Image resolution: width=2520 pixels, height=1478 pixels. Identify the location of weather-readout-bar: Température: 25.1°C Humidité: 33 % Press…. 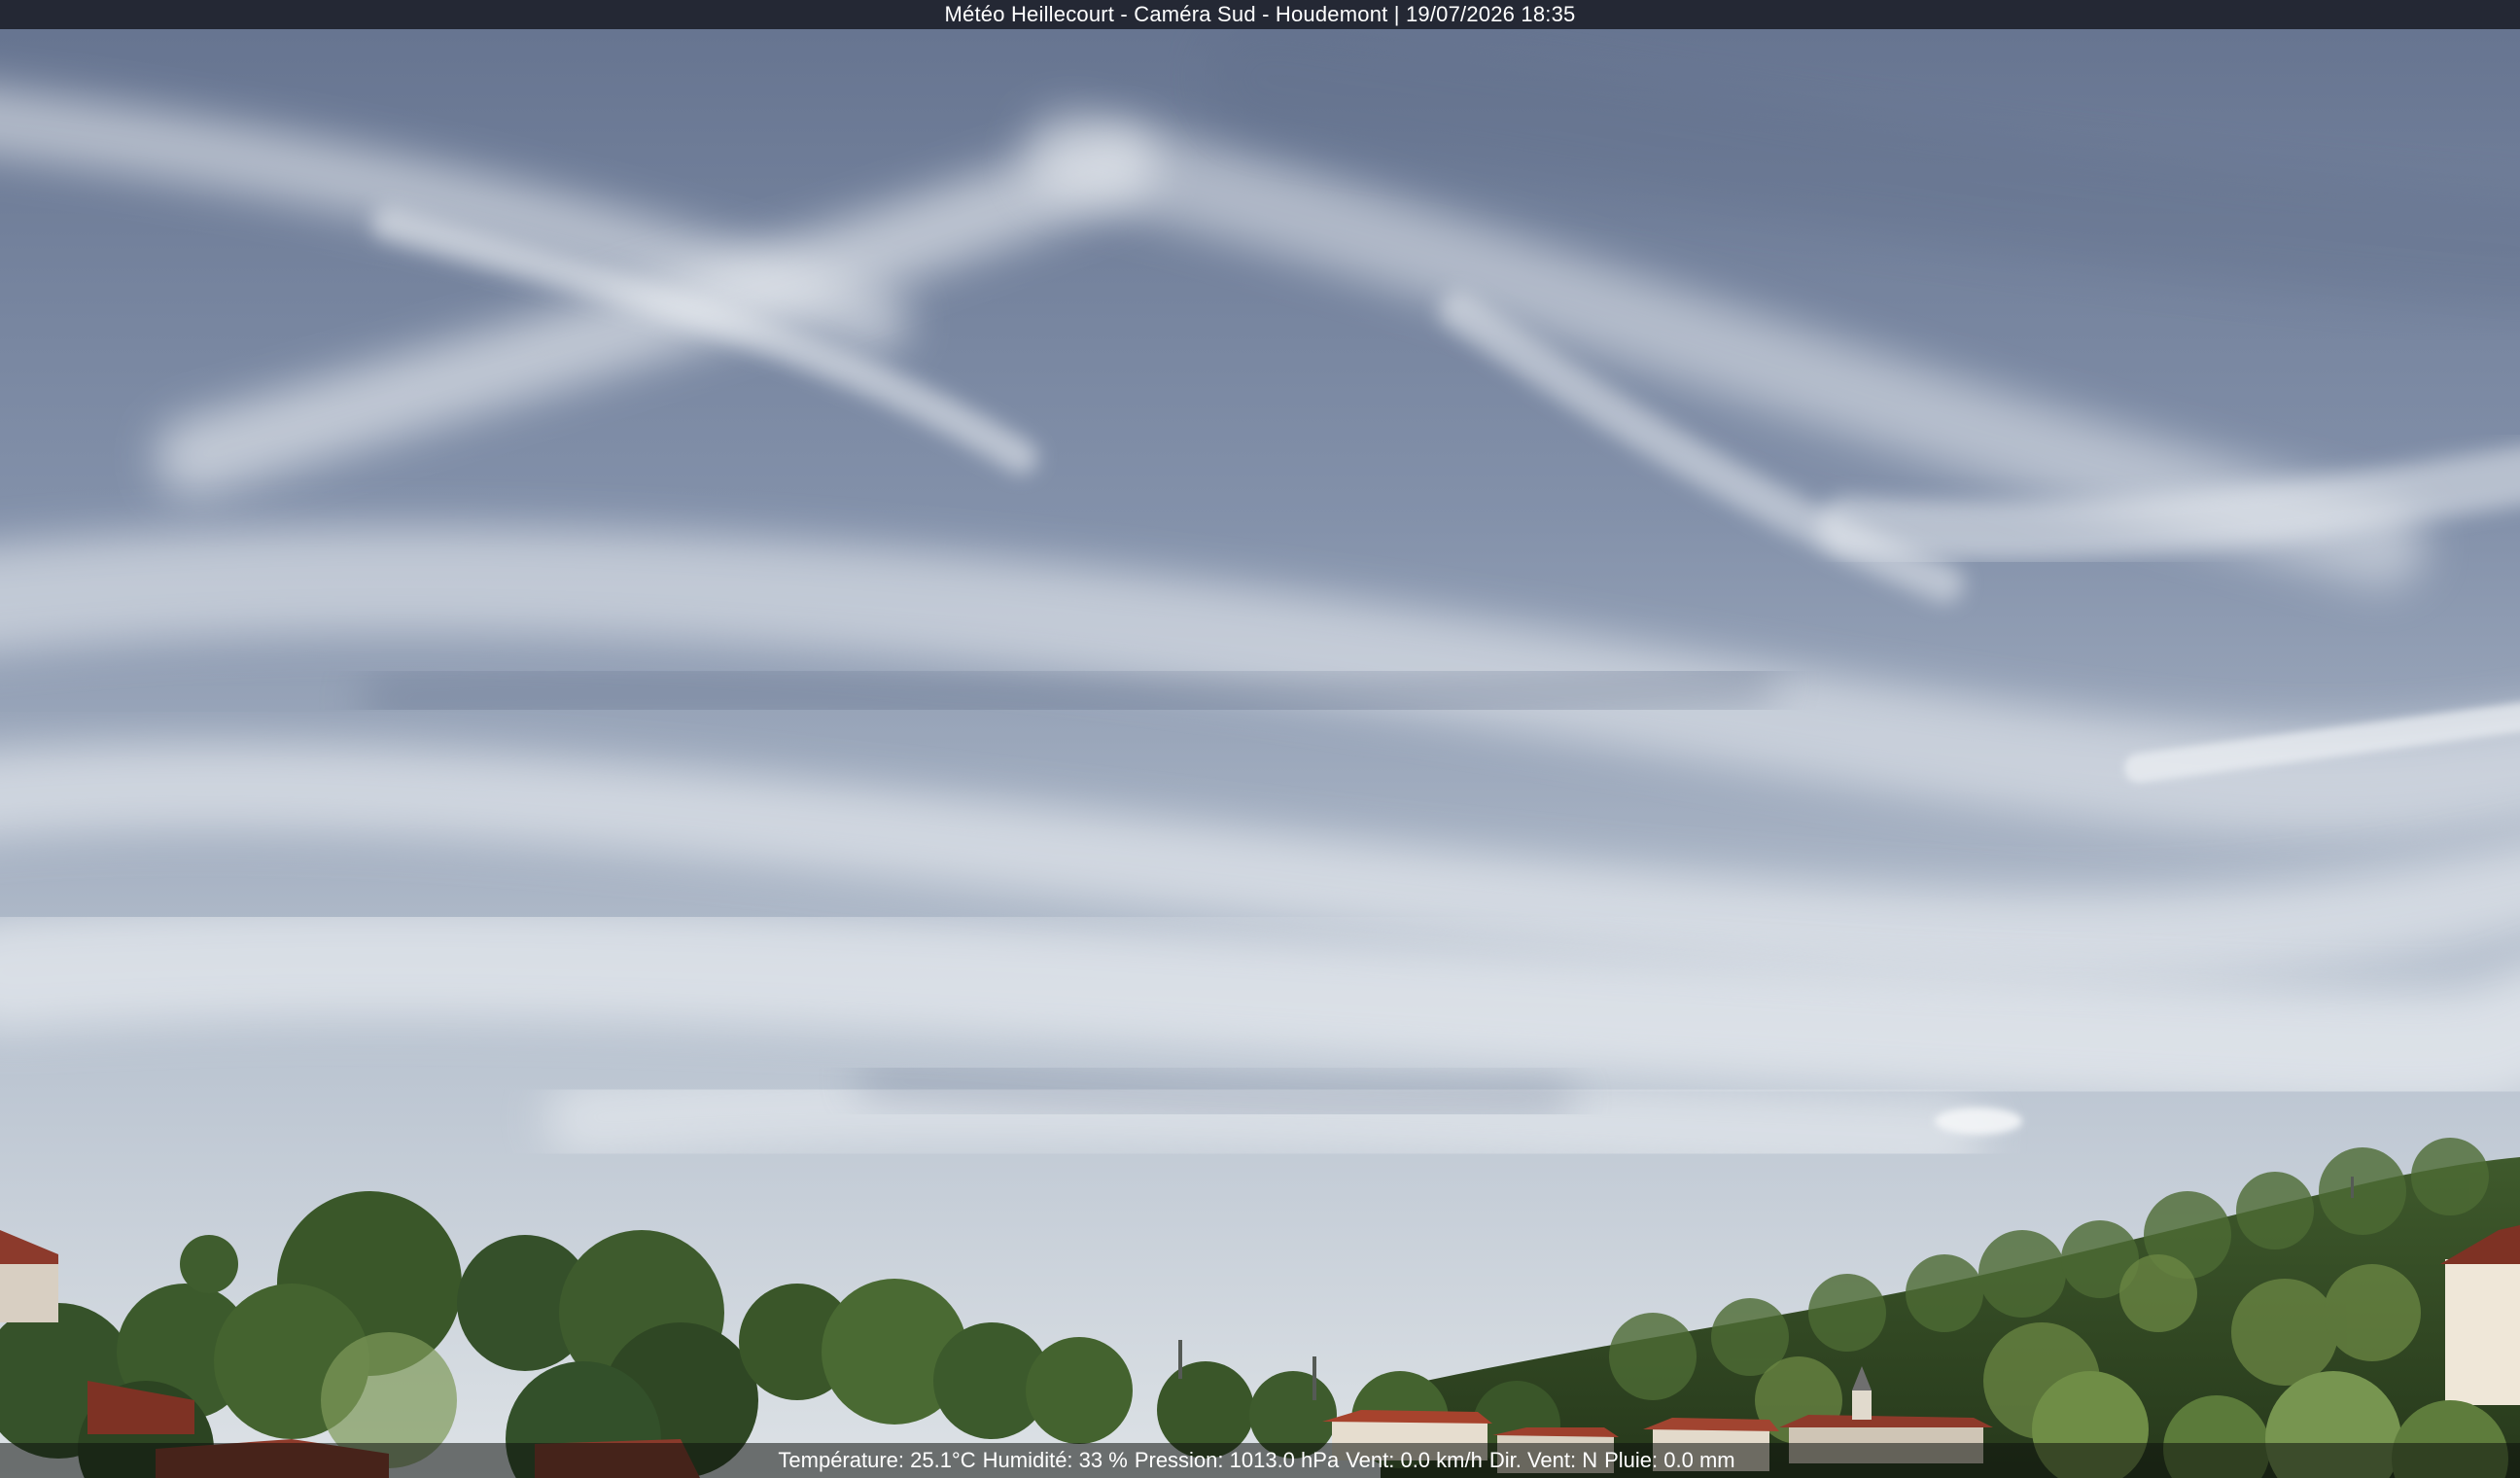
(1260, 1460).